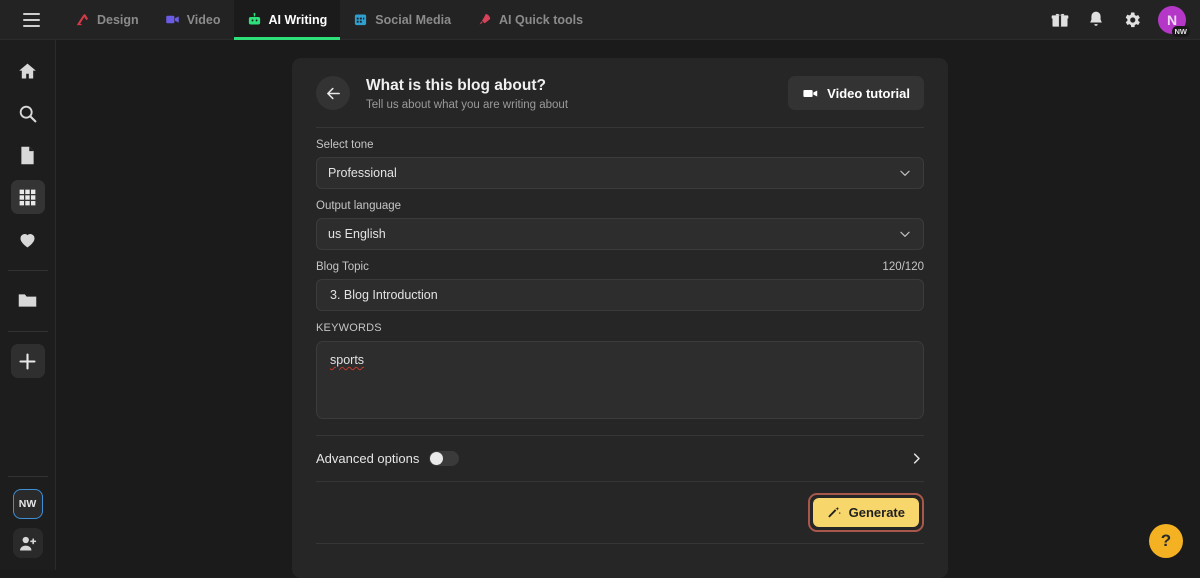 This screenshot has width=1200, height=578. I want to click on tone-select: Professional, so click(620, 173).